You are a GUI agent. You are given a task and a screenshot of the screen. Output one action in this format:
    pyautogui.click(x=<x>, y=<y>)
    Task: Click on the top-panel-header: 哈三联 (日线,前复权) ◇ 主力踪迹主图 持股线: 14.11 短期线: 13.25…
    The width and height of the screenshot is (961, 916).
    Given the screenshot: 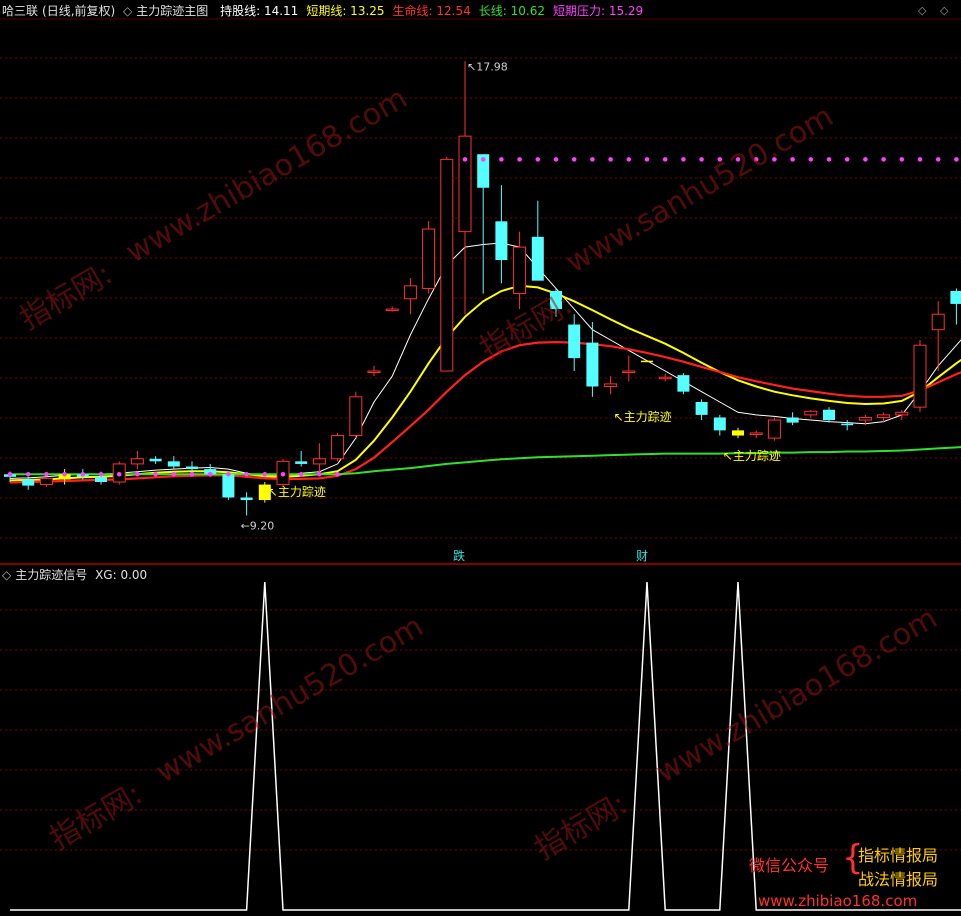 What is the action you would take?
    pyautogui.click(x=326, y=11)
    